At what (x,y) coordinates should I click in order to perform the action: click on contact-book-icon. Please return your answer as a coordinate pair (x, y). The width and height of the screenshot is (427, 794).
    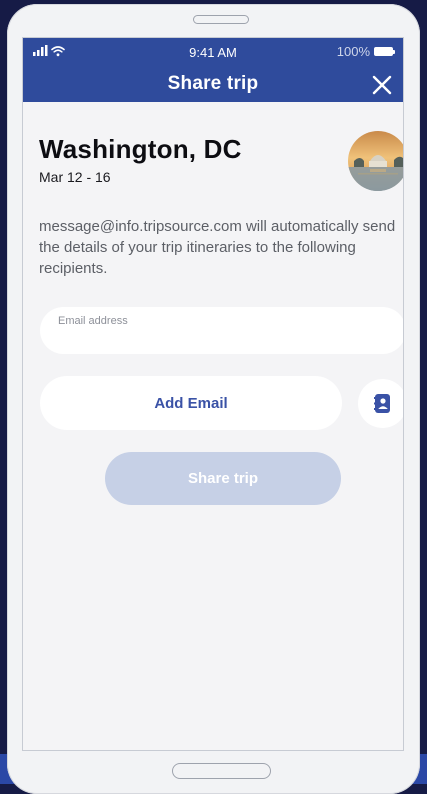
    Looking at the image, I should click on (382, 403).